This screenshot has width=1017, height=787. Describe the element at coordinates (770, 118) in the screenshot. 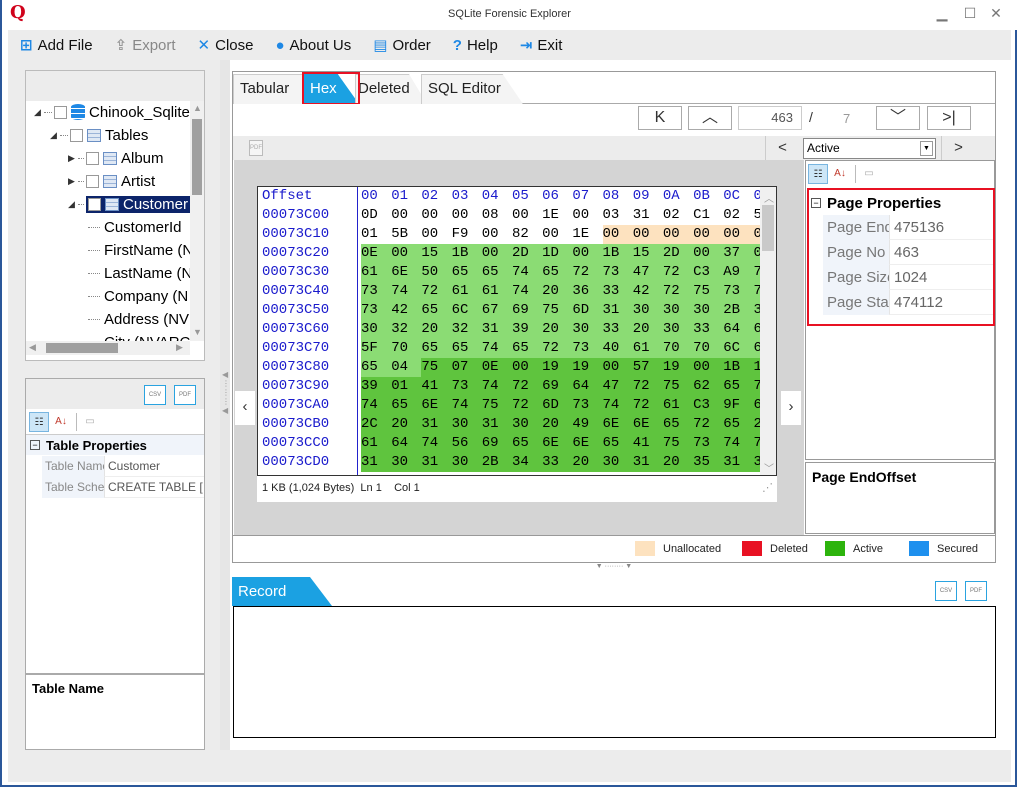

I see `page-number-input: 463` at that location.